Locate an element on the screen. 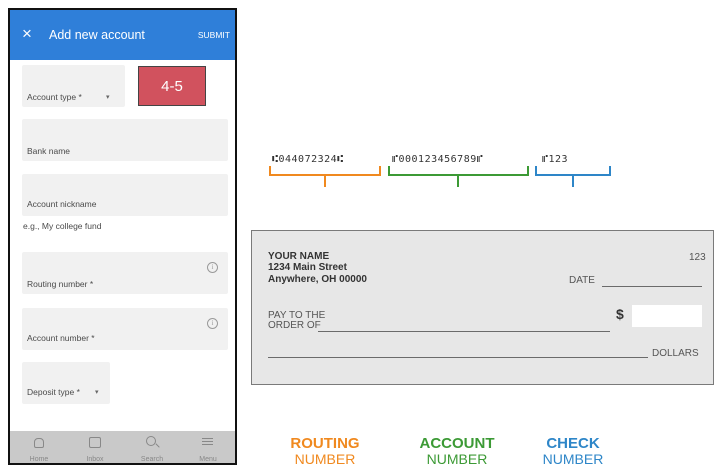 The height and width of the screenshot is (467, 718). check-caption: CHECK is located at coordinates (573, 443).